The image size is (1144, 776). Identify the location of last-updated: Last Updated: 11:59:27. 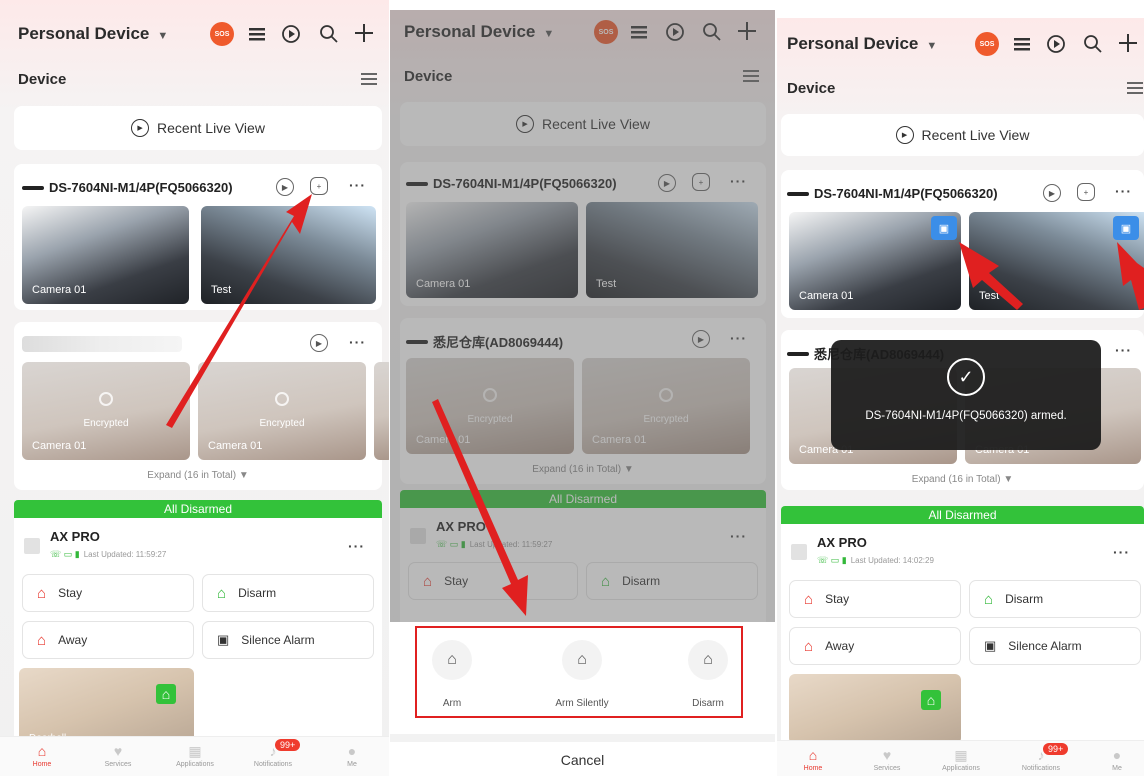
(125, 554).